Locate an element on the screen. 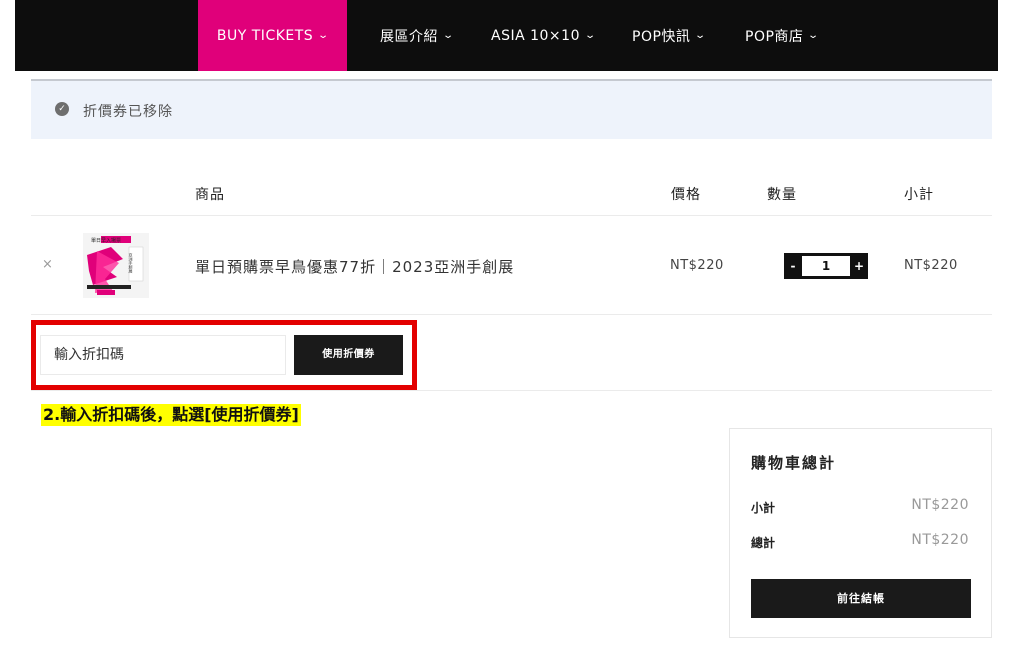  nav-asia-label: ASIA 10×10 is located at coordinates (535, 35).